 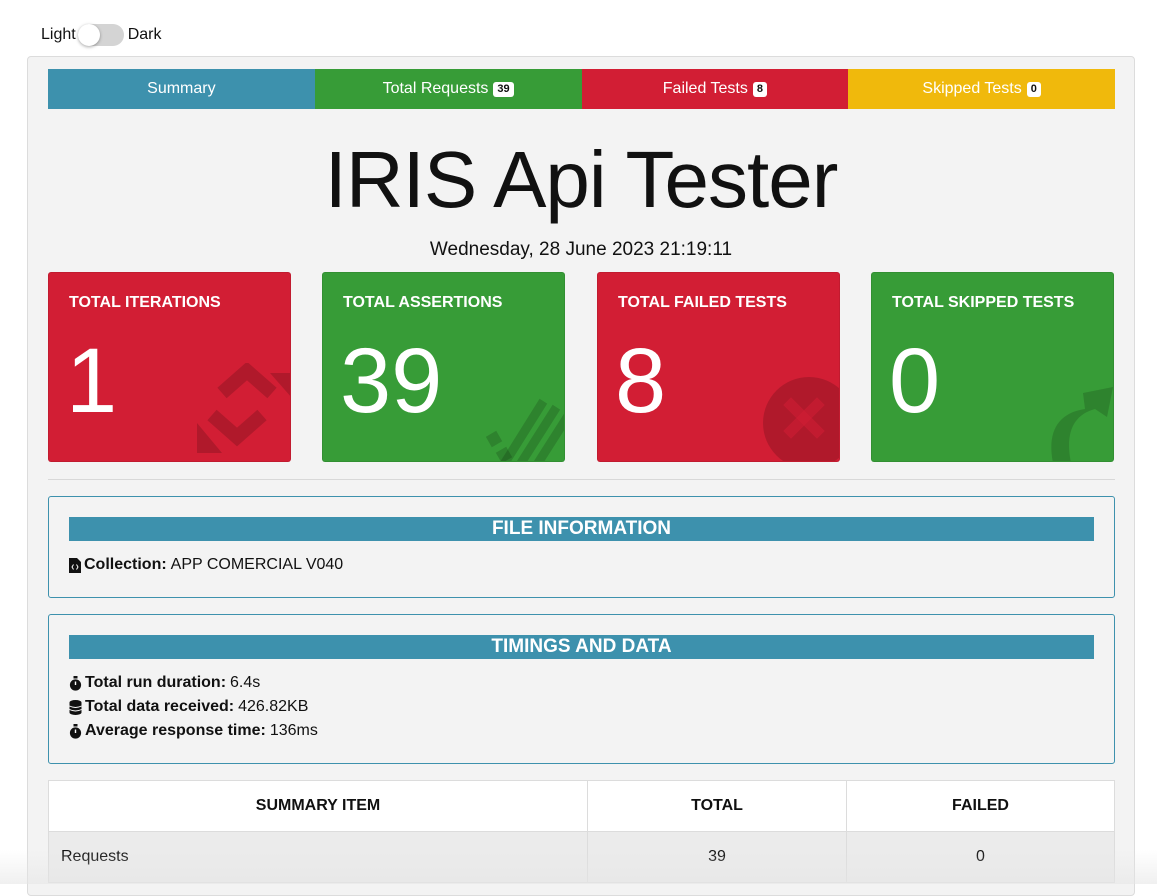 I want to click on tab-total-requests-label: Total Requests, so click(x=435, y=88).